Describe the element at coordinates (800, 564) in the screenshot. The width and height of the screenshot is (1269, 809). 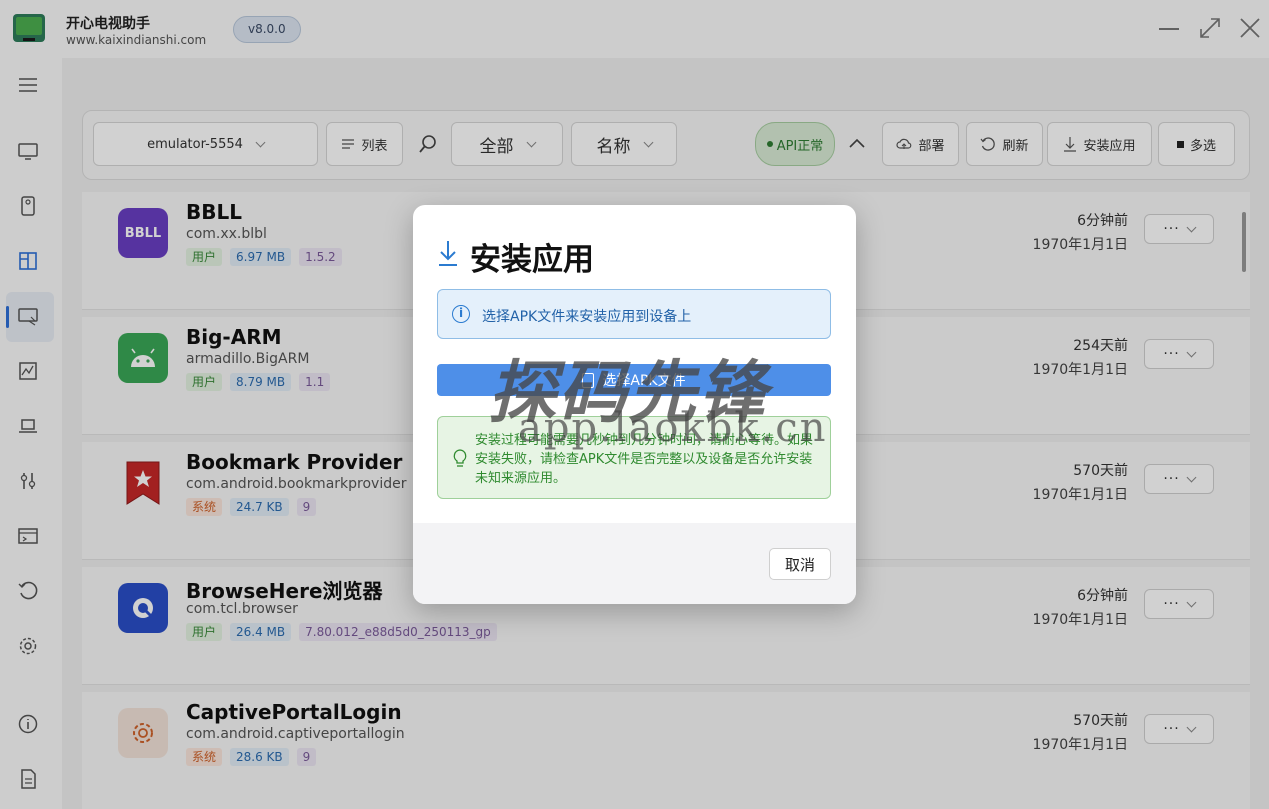
I see `cancel-button: 取消` at that location.